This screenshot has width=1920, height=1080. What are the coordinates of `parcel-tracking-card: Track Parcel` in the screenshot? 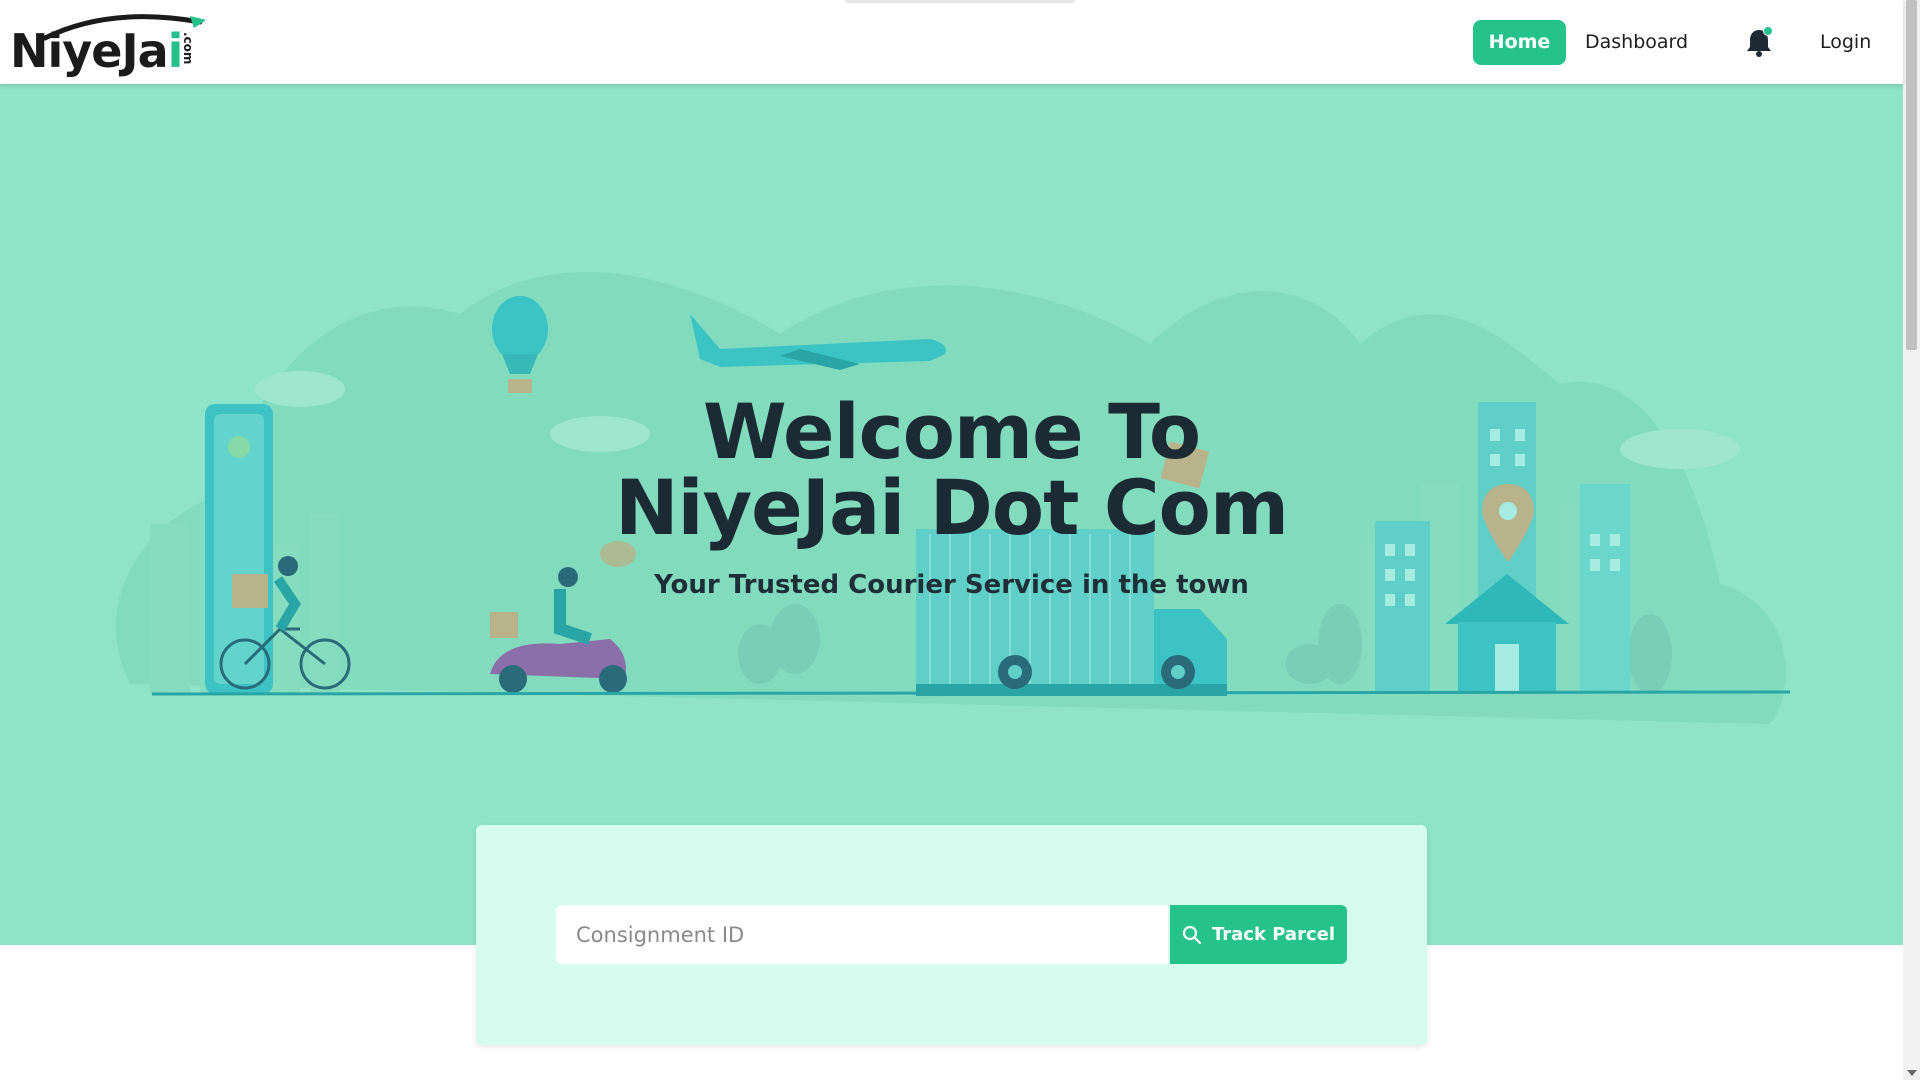 It's located at (951, 935).